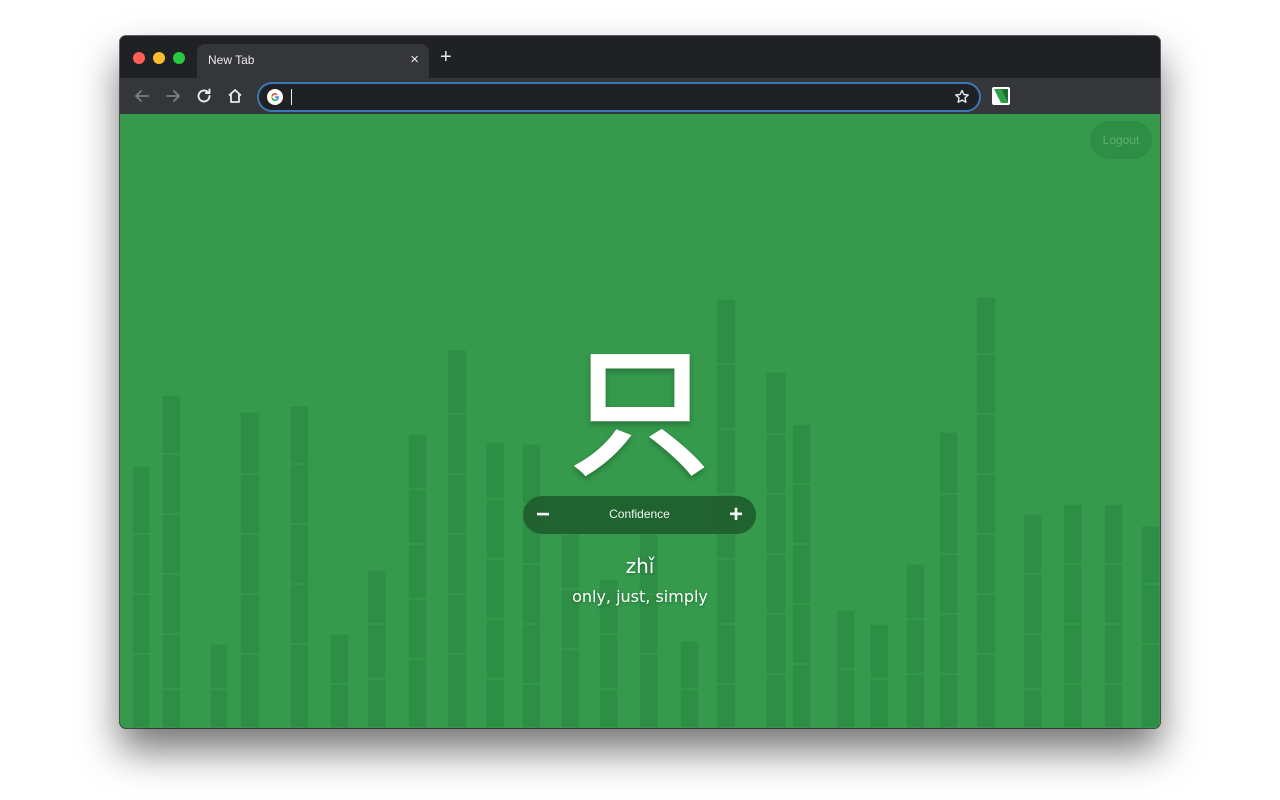  What do you see at coordinates (204, 96) in the screenshot?
I see `reload-icon` at bounding box center [204, 96].